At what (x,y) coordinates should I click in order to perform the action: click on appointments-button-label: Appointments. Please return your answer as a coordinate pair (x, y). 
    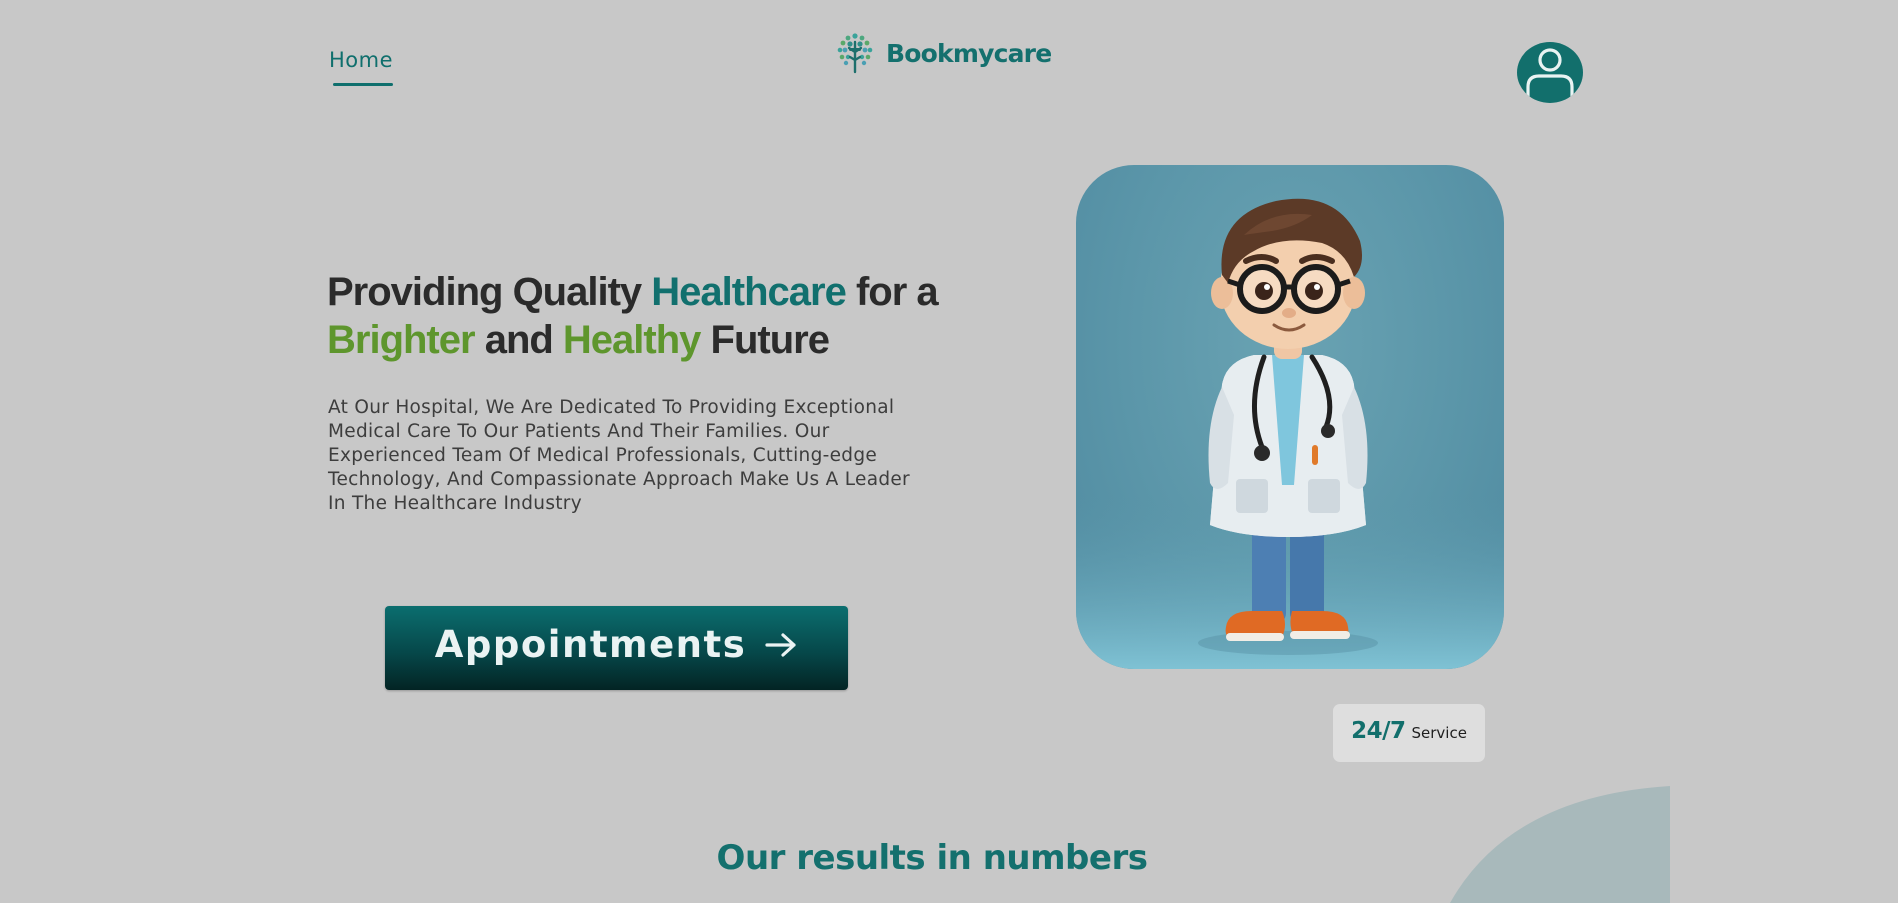
    Looking at the image, I should click on (590, 644).